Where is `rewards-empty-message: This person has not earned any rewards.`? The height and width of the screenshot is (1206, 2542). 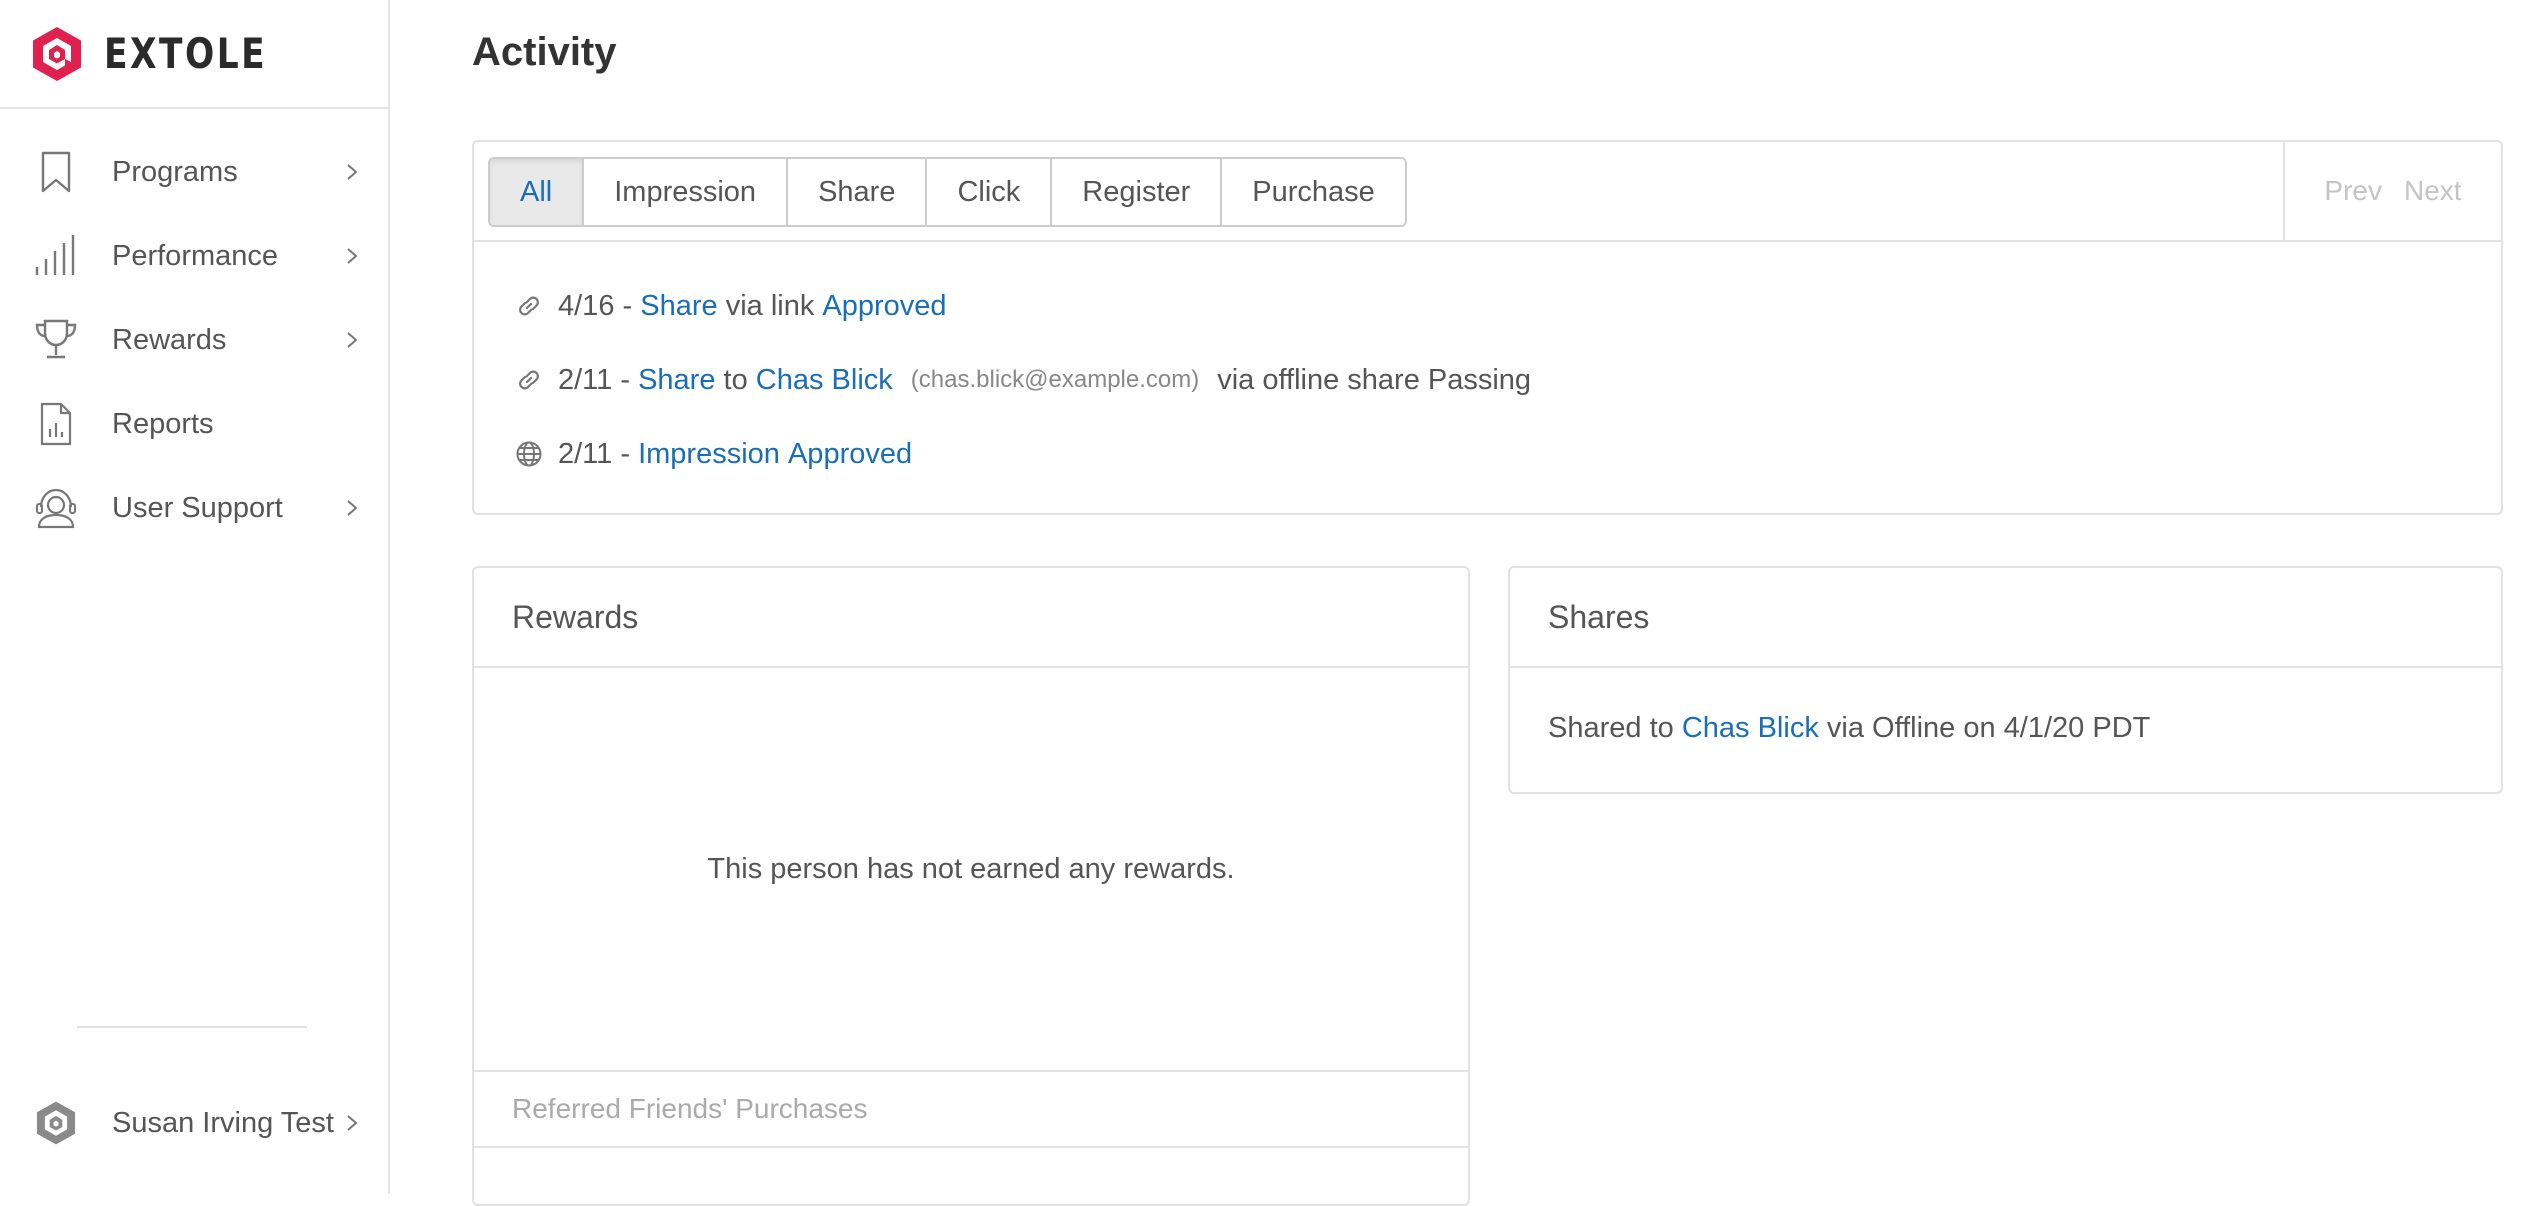
rewards-empty-message: This person has not earned any rewards. is located at coordinates (971, 869).